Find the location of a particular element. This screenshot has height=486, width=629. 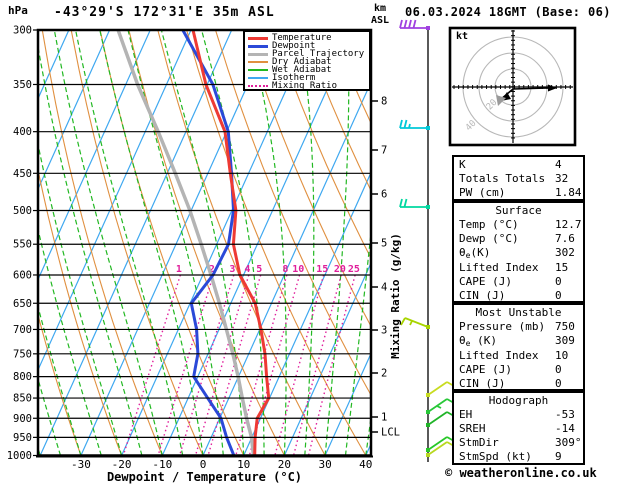

pressure-tick-label: 700 is located at coordinates (22, 330).